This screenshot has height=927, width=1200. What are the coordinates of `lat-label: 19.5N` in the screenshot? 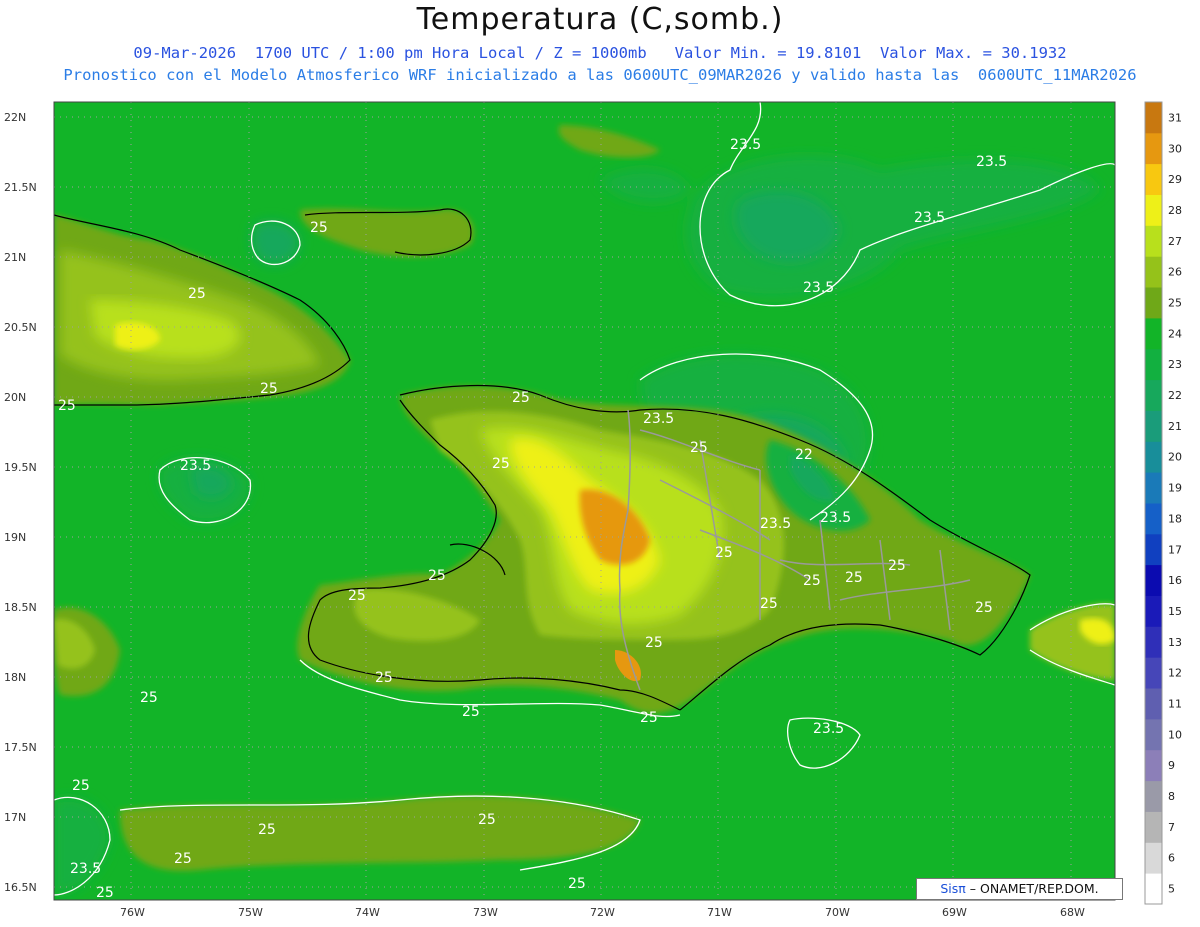 It's located at (20, 467).